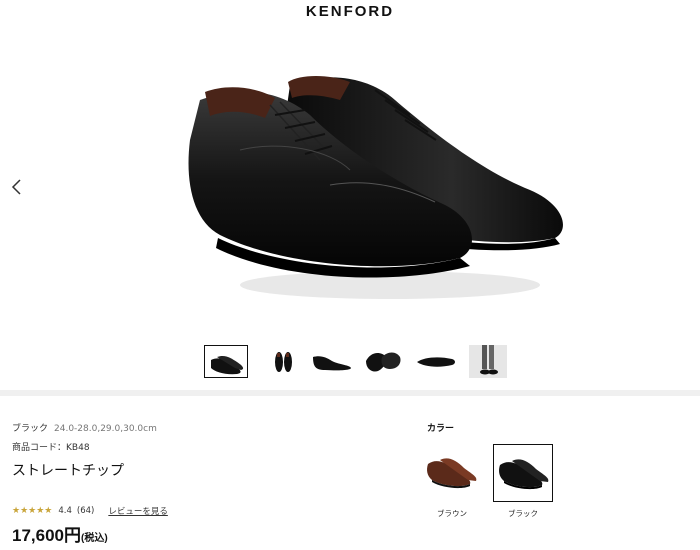 The width and height of the screenshot is (700, 550). Describe the element at coordinates (85, 511) in the screenshot. I see `review-count: (64)` at that location.